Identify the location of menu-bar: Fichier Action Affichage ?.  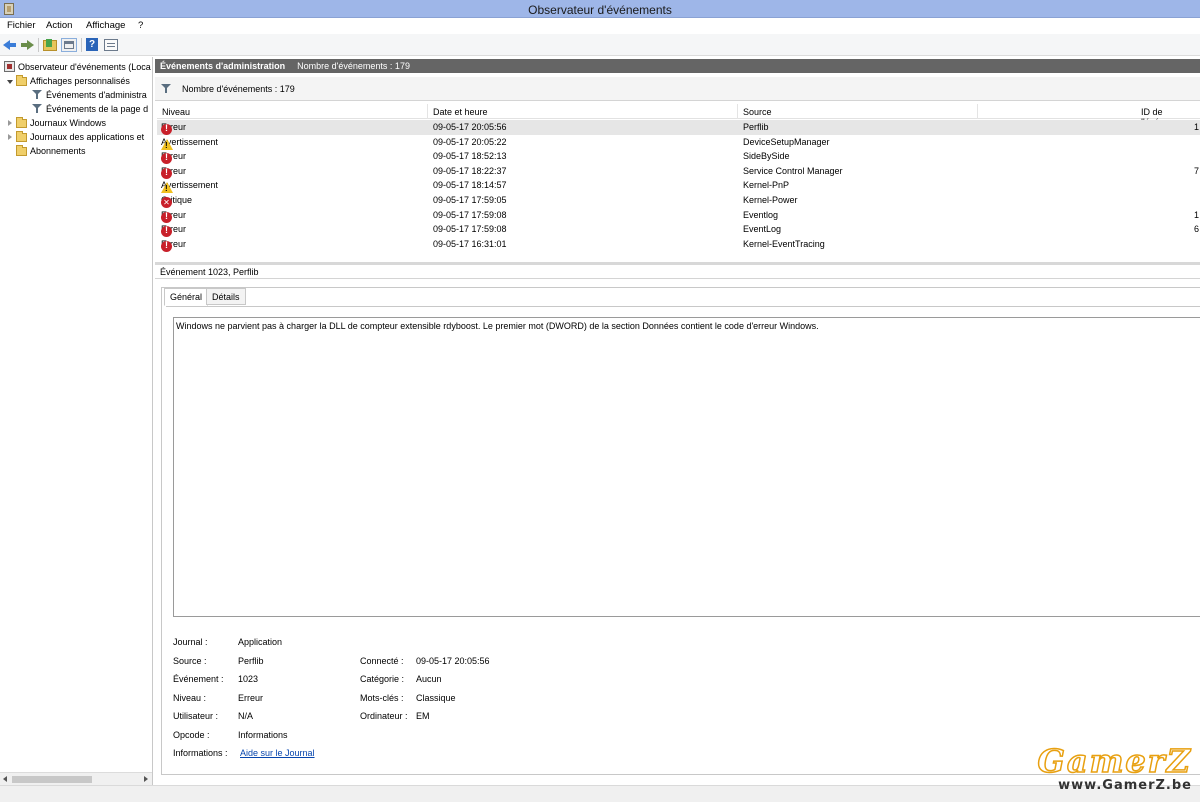
(600, 26).